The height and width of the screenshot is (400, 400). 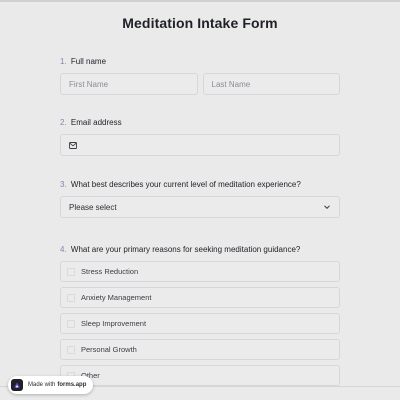 What do you see at coordinates (200, 145) in the screenshot?
I see `email-field` at bounding box center [200, 145].